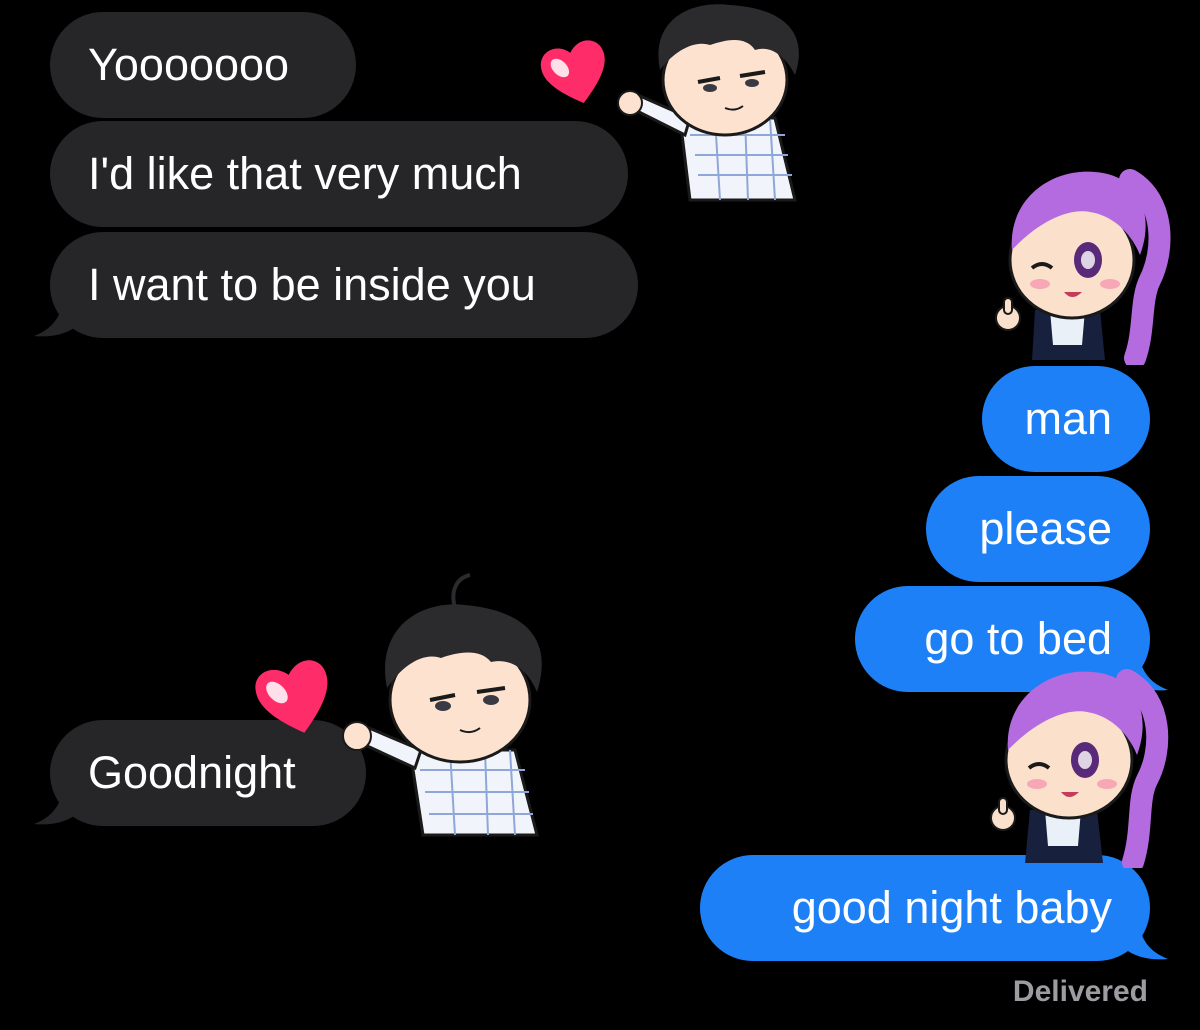 The image size is (1200, 1030). I want to click on message-text: I'd like that very much, so click(305, 173).